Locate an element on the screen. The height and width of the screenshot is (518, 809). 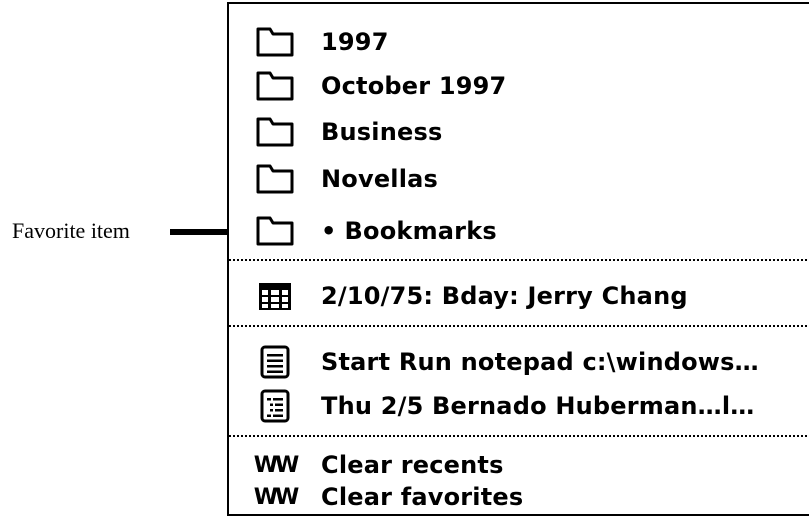
menu-item-label: 2/10/75: Bday: Jerry Chang is located at coordinates (504, 296).